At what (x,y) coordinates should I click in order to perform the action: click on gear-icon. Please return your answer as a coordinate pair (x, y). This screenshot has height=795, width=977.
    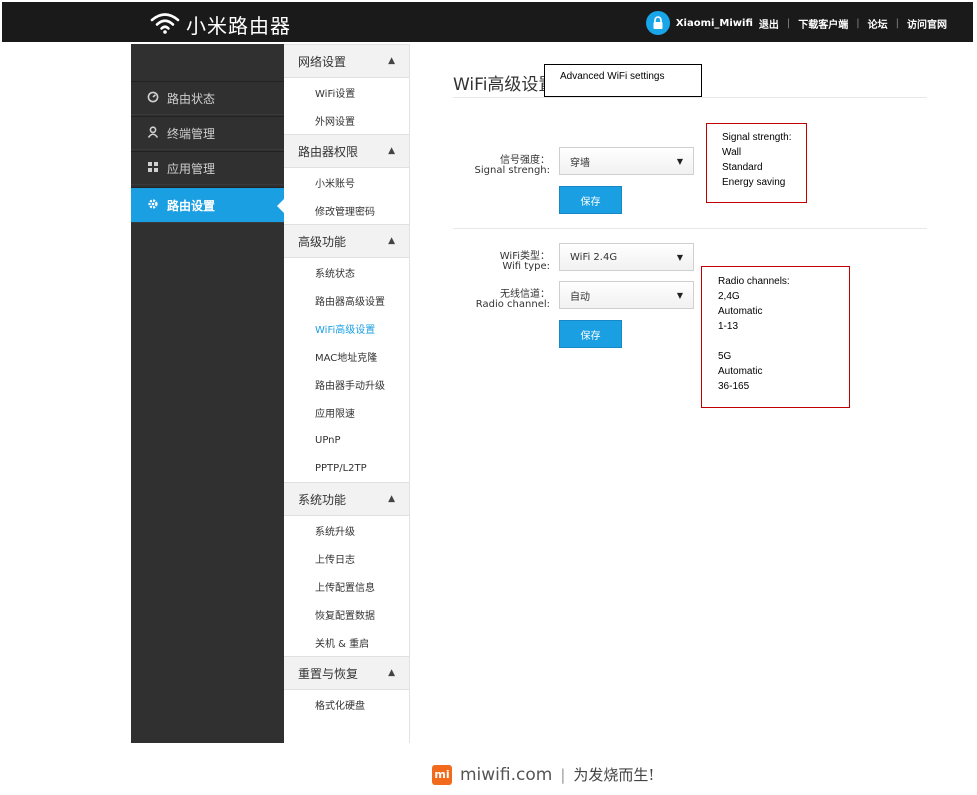
    Looking at the image, I should click on (153, 205).